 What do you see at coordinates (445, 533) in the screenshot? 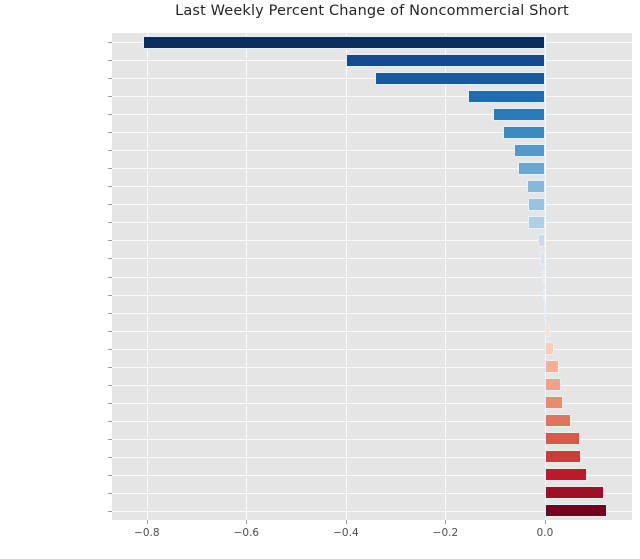
I see `x-axis-tick-label: −0.2` at bounding box center [445, 533].